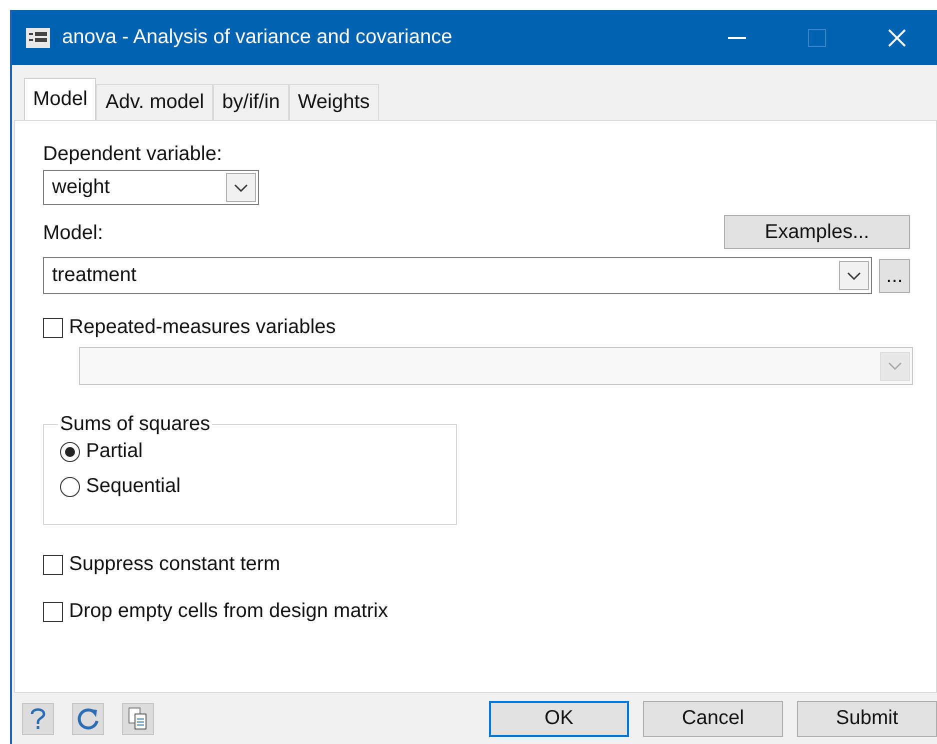 The image size is (937, 744). What do you see at coordinates (202, 327) in the screenshot?
I see `checkbox-label: Repeated-measures variables` at bounding box center [202, 327].